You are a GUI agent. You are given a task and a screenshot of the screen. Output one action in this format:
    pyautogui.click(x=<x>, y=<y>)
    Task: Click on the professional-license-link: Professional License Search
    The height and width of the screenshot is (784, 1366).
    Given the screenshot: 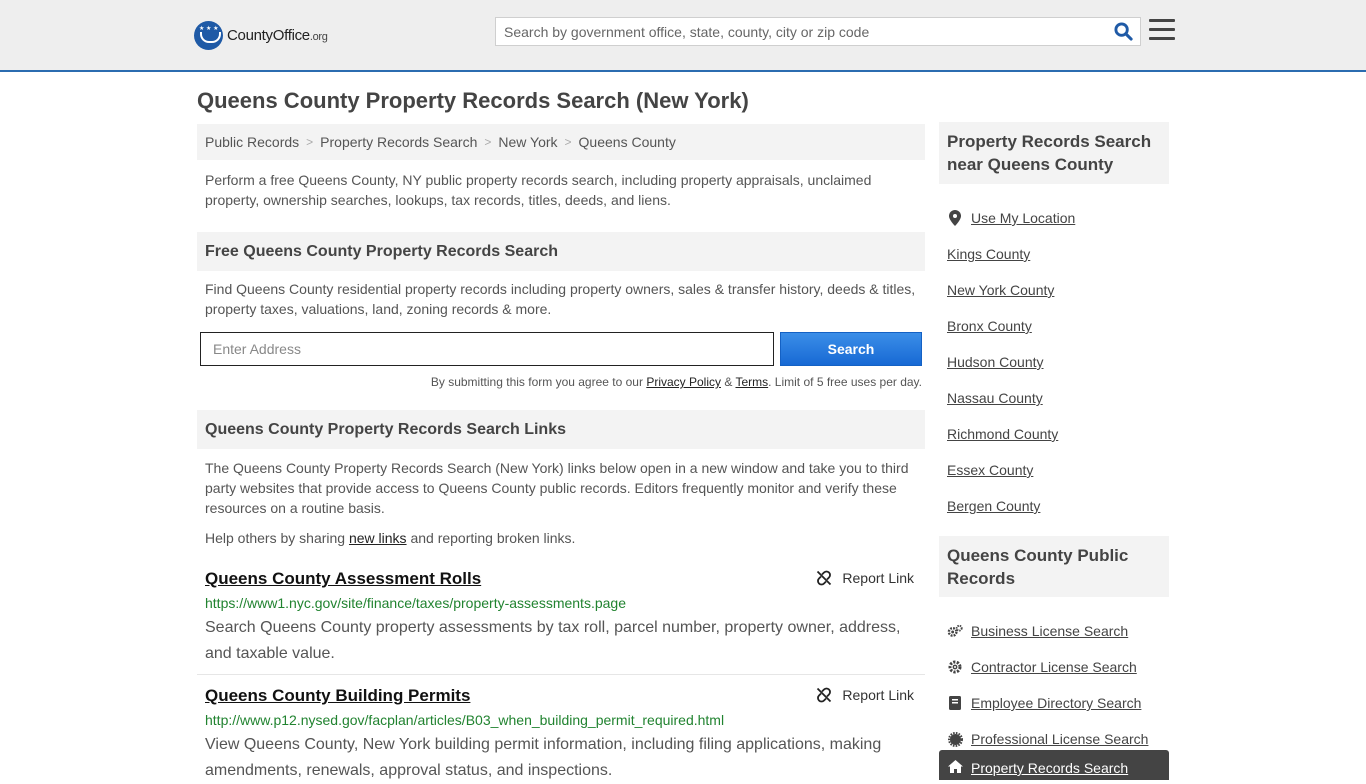 What is the action you would take?
    pyautogui.click(x=1059, y=739)
    